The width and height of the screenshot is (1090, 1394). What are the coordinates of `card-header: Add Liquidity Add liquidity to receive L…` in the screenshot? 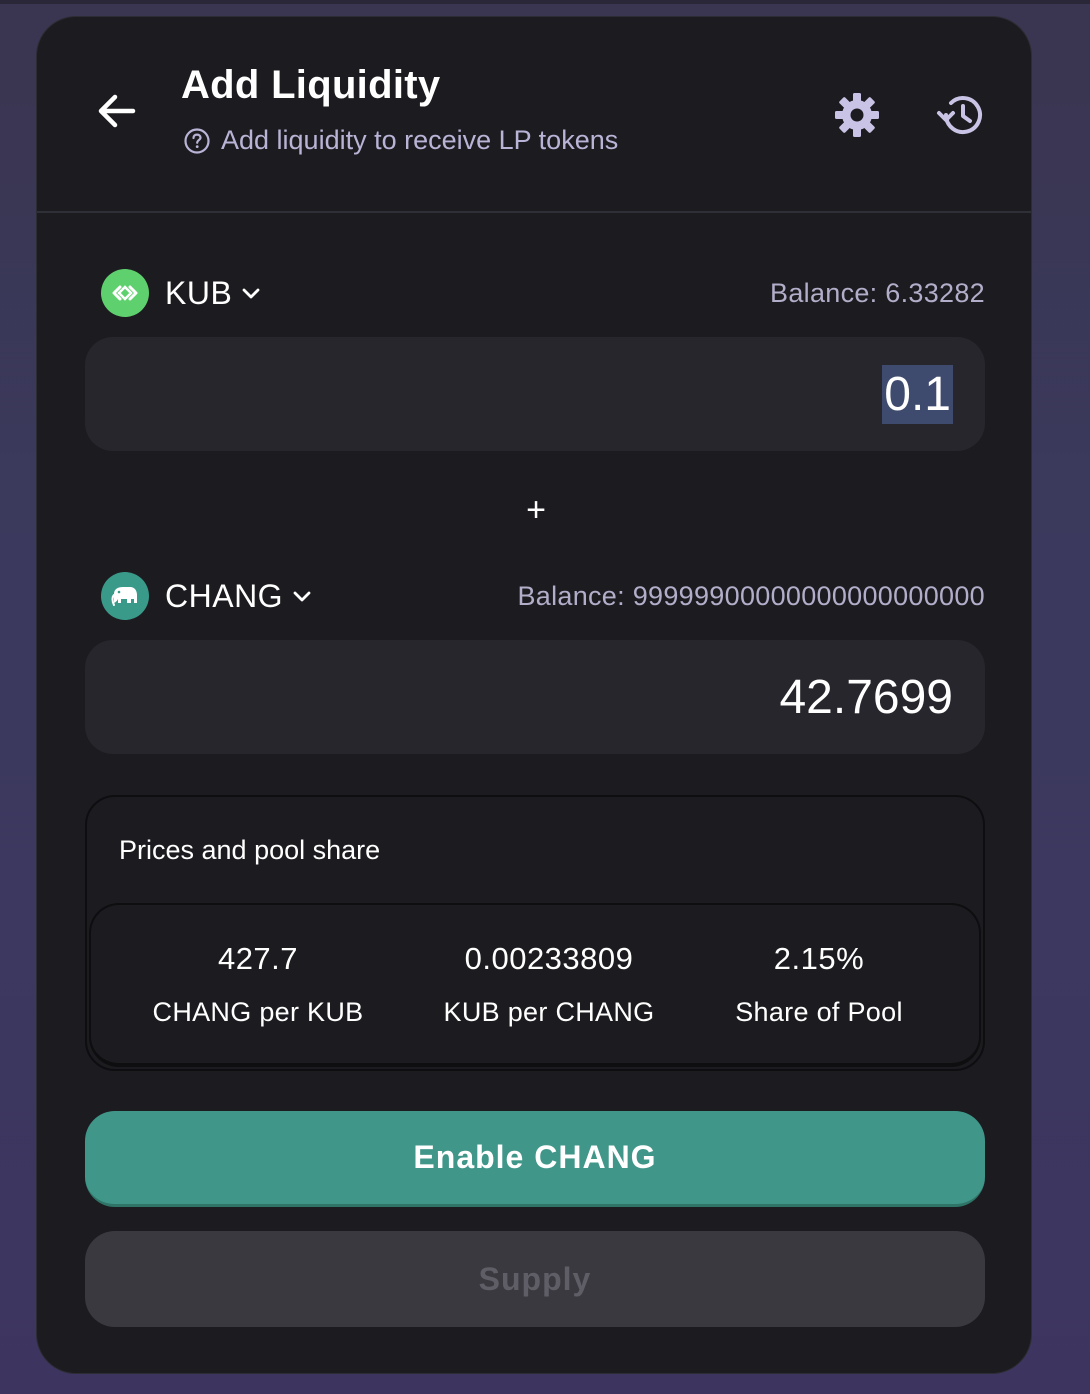 It's located at (534, 115).